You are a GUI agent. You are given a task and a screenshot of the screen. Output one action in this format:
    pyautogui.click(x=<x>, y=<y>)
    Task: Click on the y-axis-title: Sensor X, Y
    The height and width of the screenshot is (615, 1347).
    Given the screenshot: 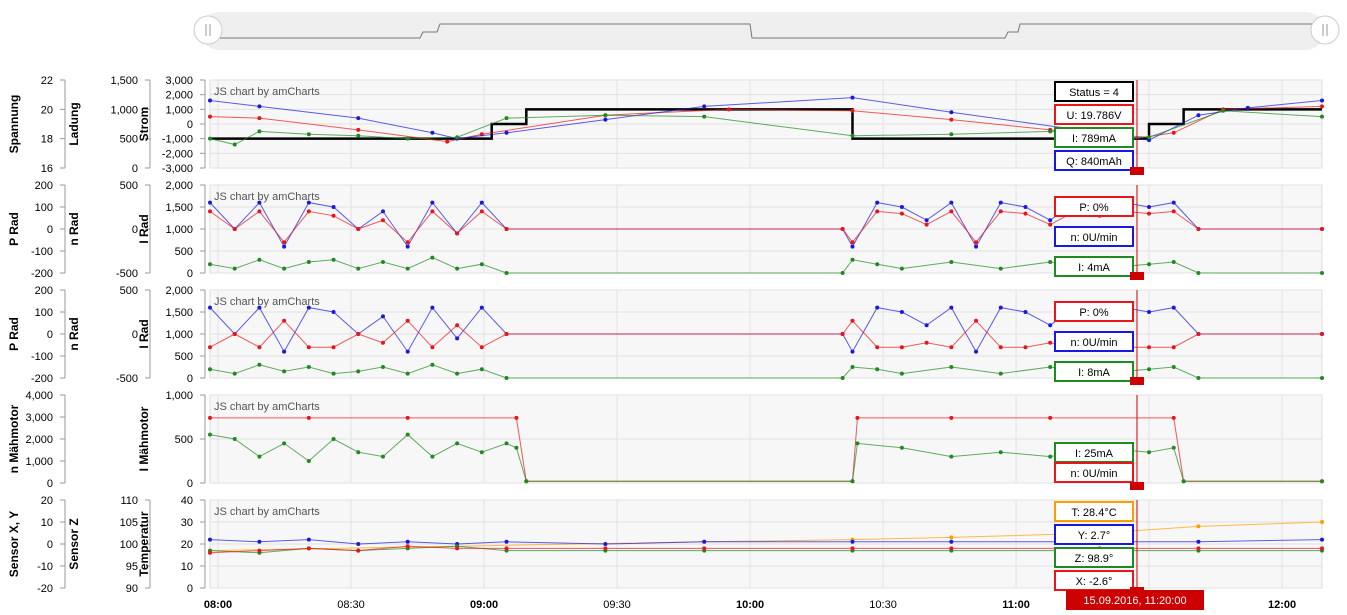 What is the action you would take?
    pyautogui.click(x=14, y=544)
    